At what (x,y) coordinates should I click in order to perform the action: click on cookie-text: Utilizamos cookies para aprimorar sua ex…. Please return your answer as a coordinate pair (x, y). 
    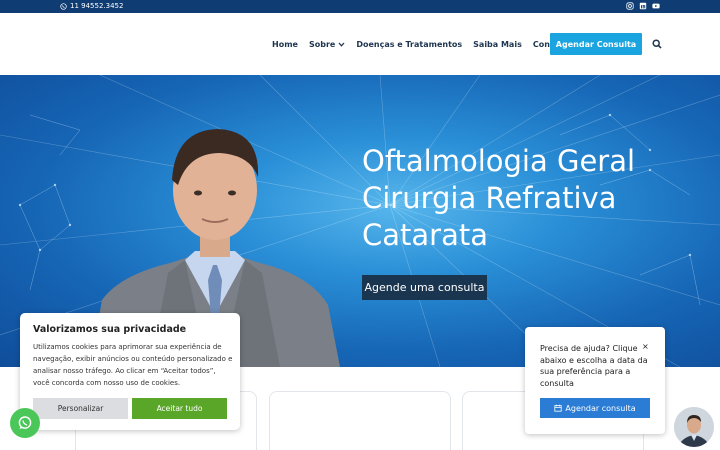
    Looking at the image, I should click on (133, 365).